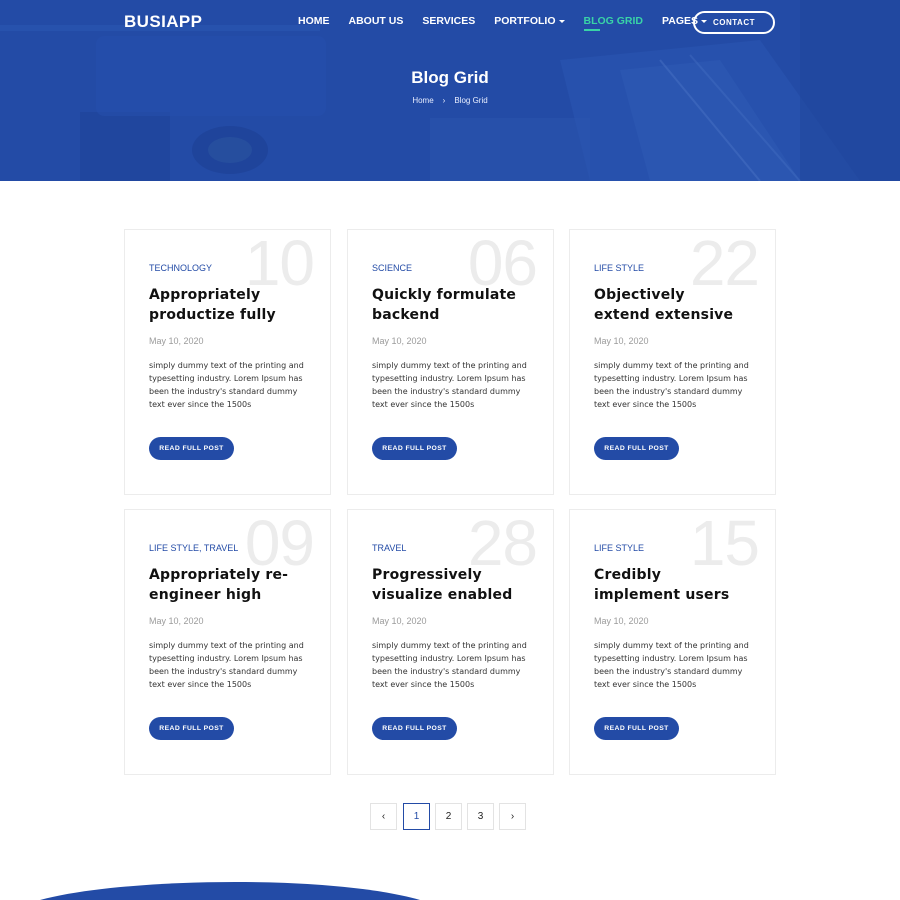 Image resolution: width=900 pixels, height=900 pixels. I want to click on nav-item-label: PORTFOLIO, so click(525, 21).